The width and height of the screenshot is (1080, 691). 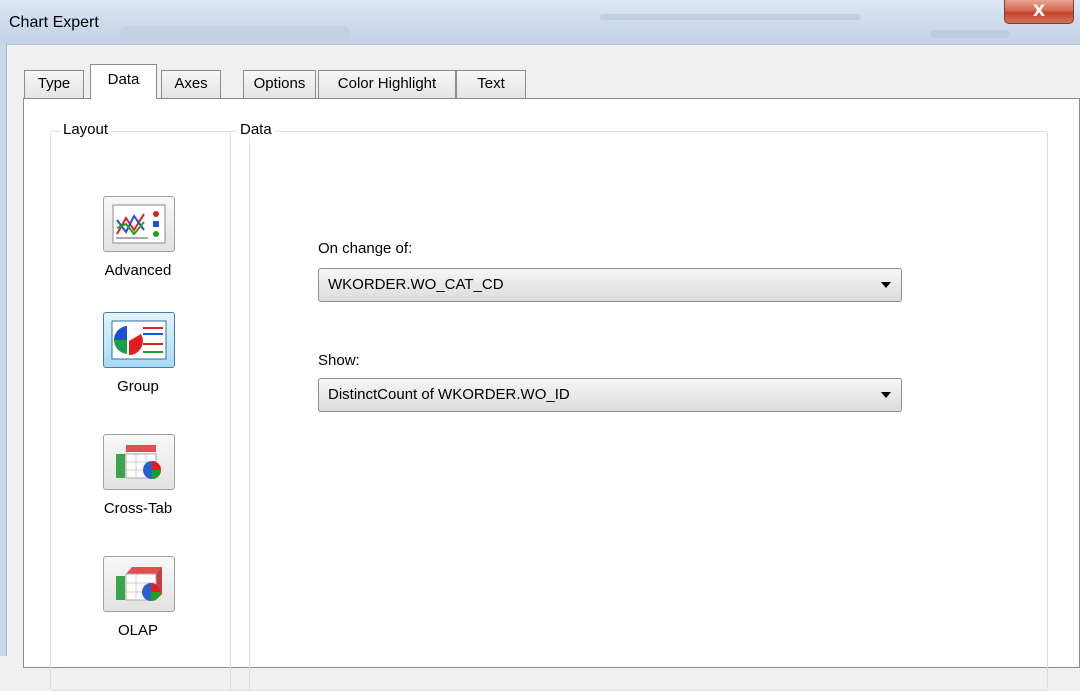 What do you see at coordinates (416, 284) in the screenshot?
I see `on-change-value: WKORDER.WO_CAT_CD` at bounding box center [416, 284].